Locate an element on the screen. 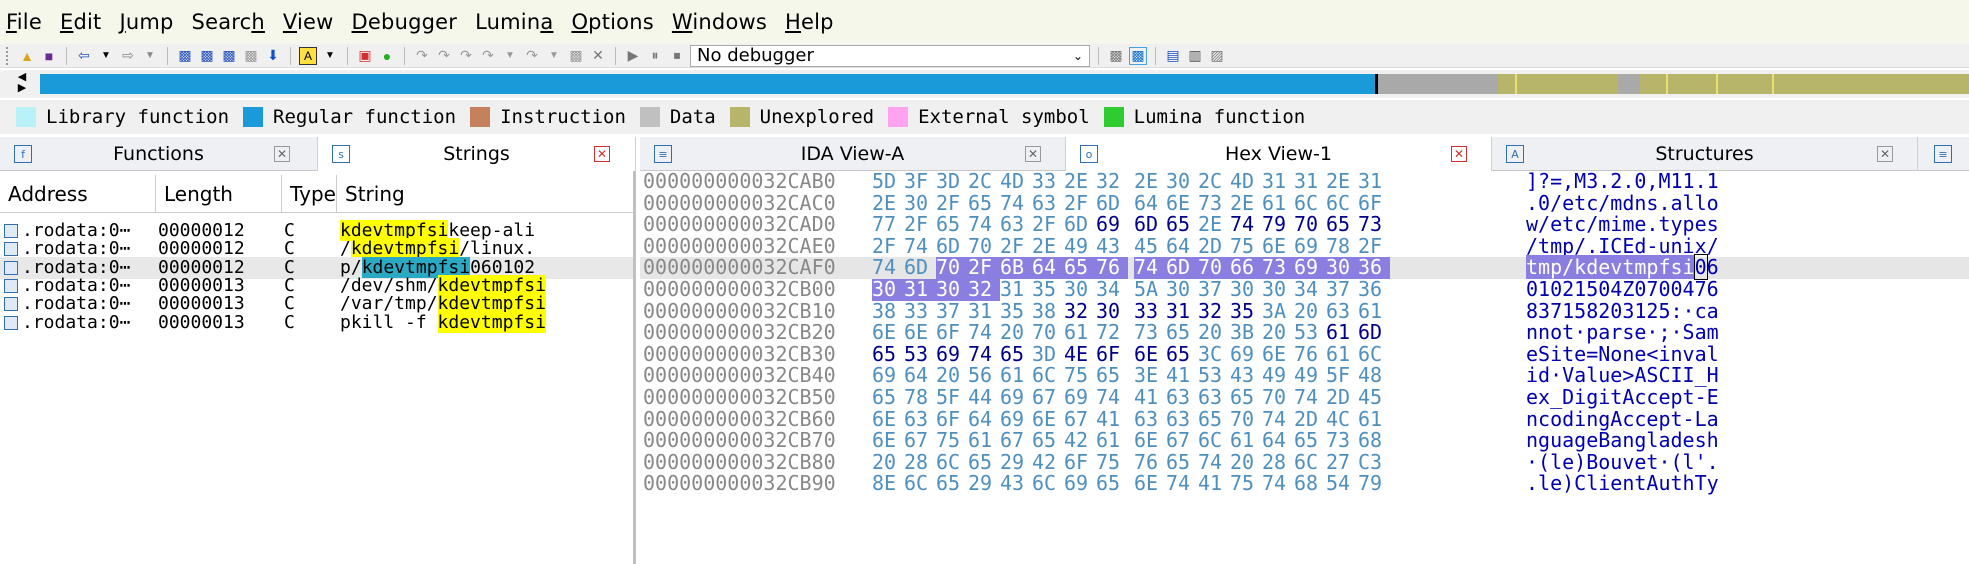 Image resolution: width=1969 pixels, height=564 pixels. xref-icon: ▥ is located at coordinates (1195, 56).